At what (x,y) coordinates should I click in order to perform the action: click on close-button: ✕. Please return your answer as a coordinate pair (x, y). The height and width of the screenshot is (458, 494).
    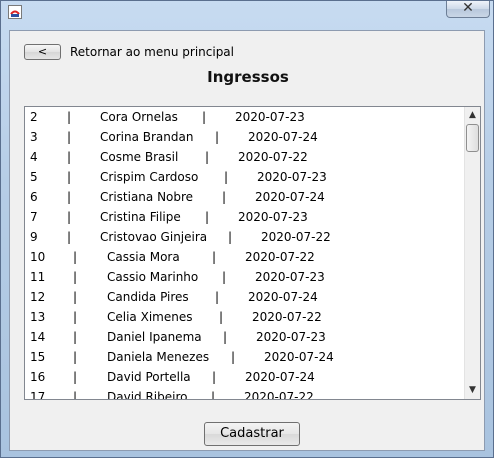
    Looking at the image, I should click on (468, 9).